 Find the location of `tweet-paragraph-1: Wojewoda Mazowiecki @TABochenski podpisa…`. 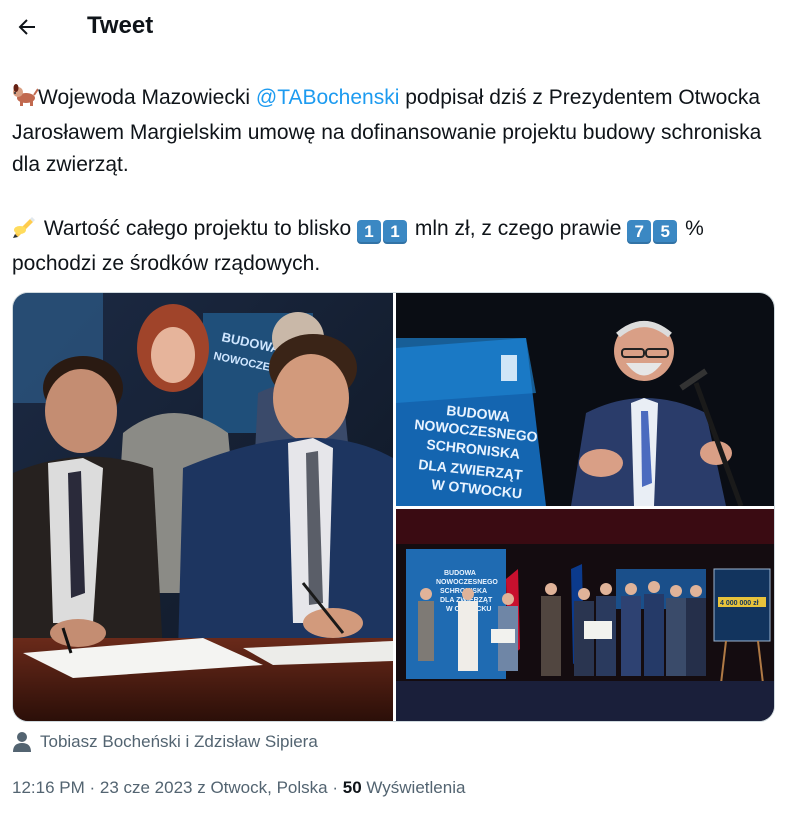

tweet-paragraph-1: Wojewoda Mazowiecki @TABochenski podpisa… is located at coordinates (397, 131).